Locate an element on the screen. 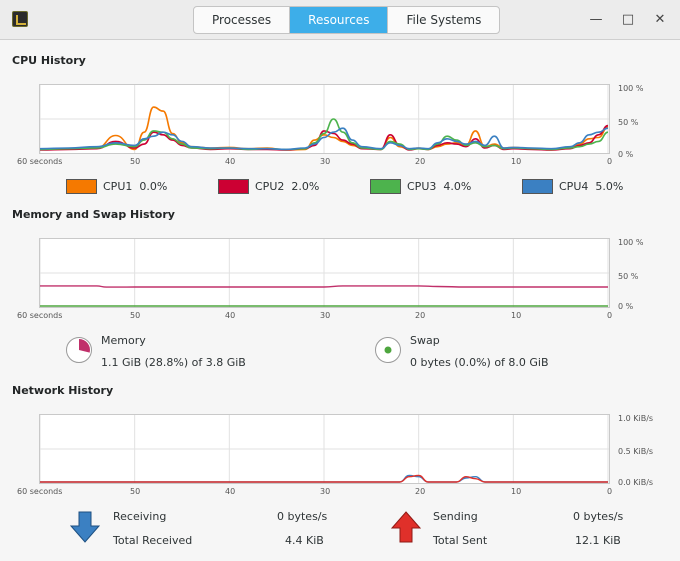 This screenshot has height=561, width=680. view-tabs: Processes Resources File Systems is located at coordinates (347, 20).